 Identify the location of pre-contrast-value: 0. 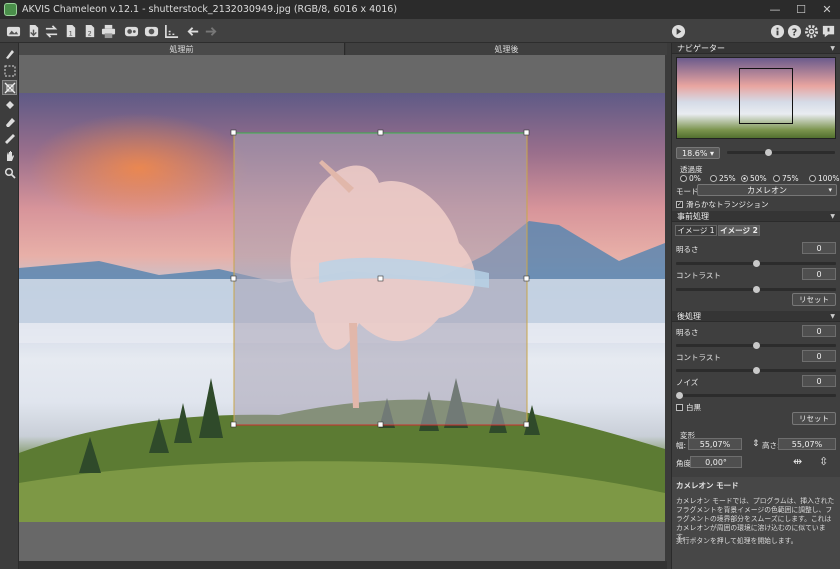
(819, 274).